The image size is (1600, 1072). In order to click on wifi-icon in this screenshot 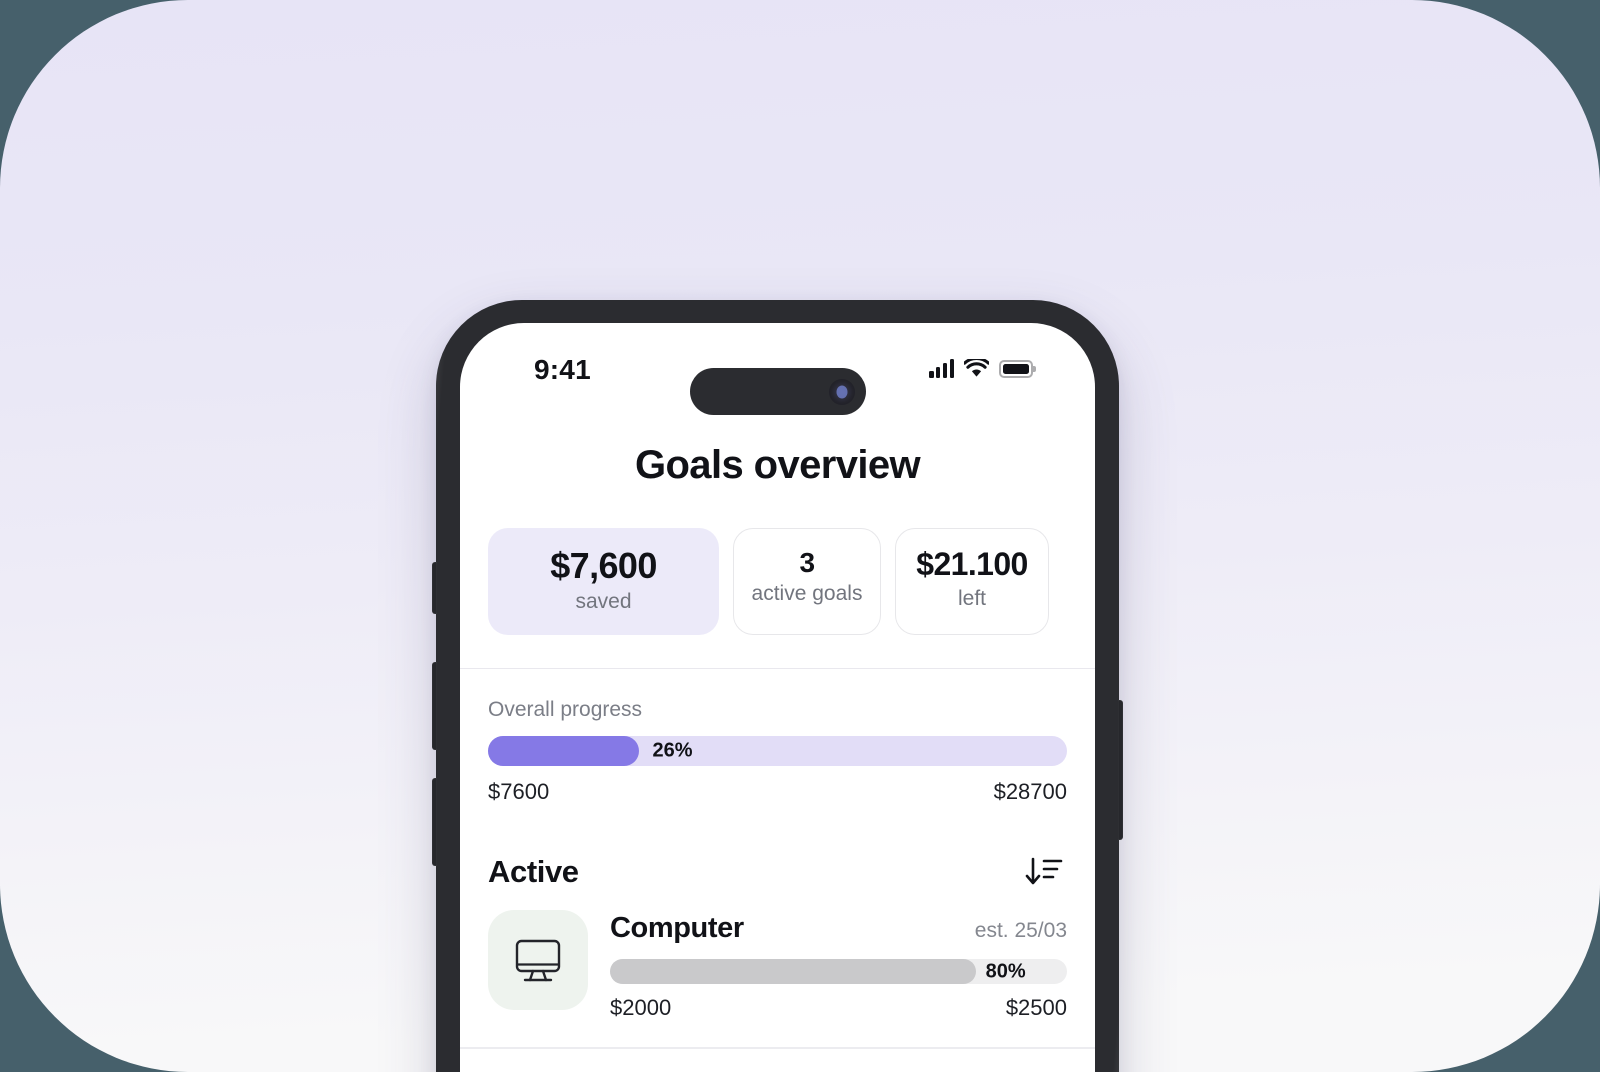, I will do `click(976, 368)`.